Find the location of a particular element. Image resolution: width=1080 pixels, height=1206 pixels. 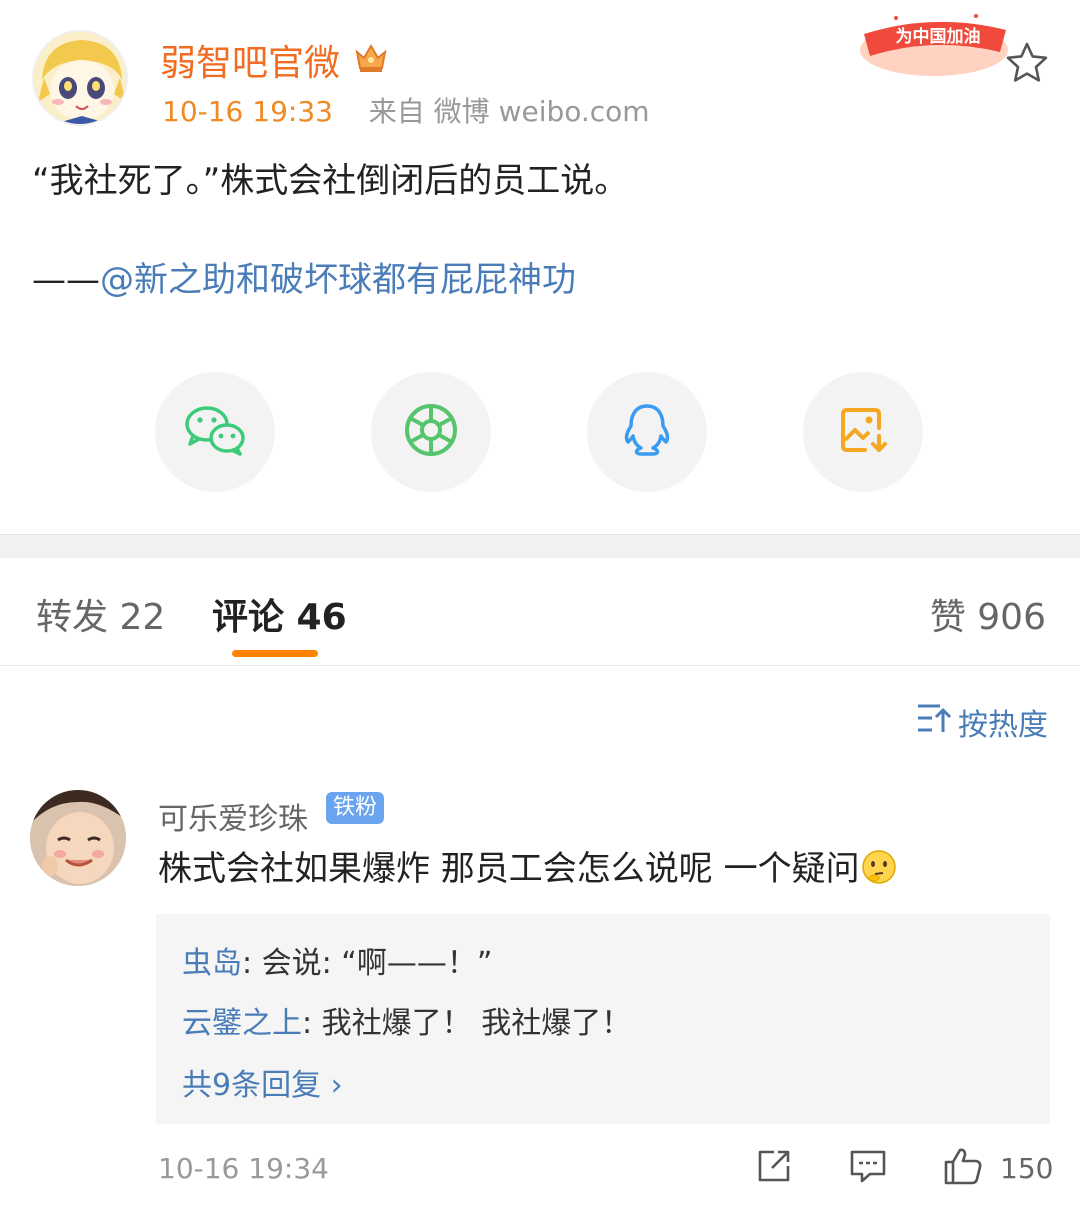

sort-by-hot-button: 按热度 is located at coordinates (982, 722).